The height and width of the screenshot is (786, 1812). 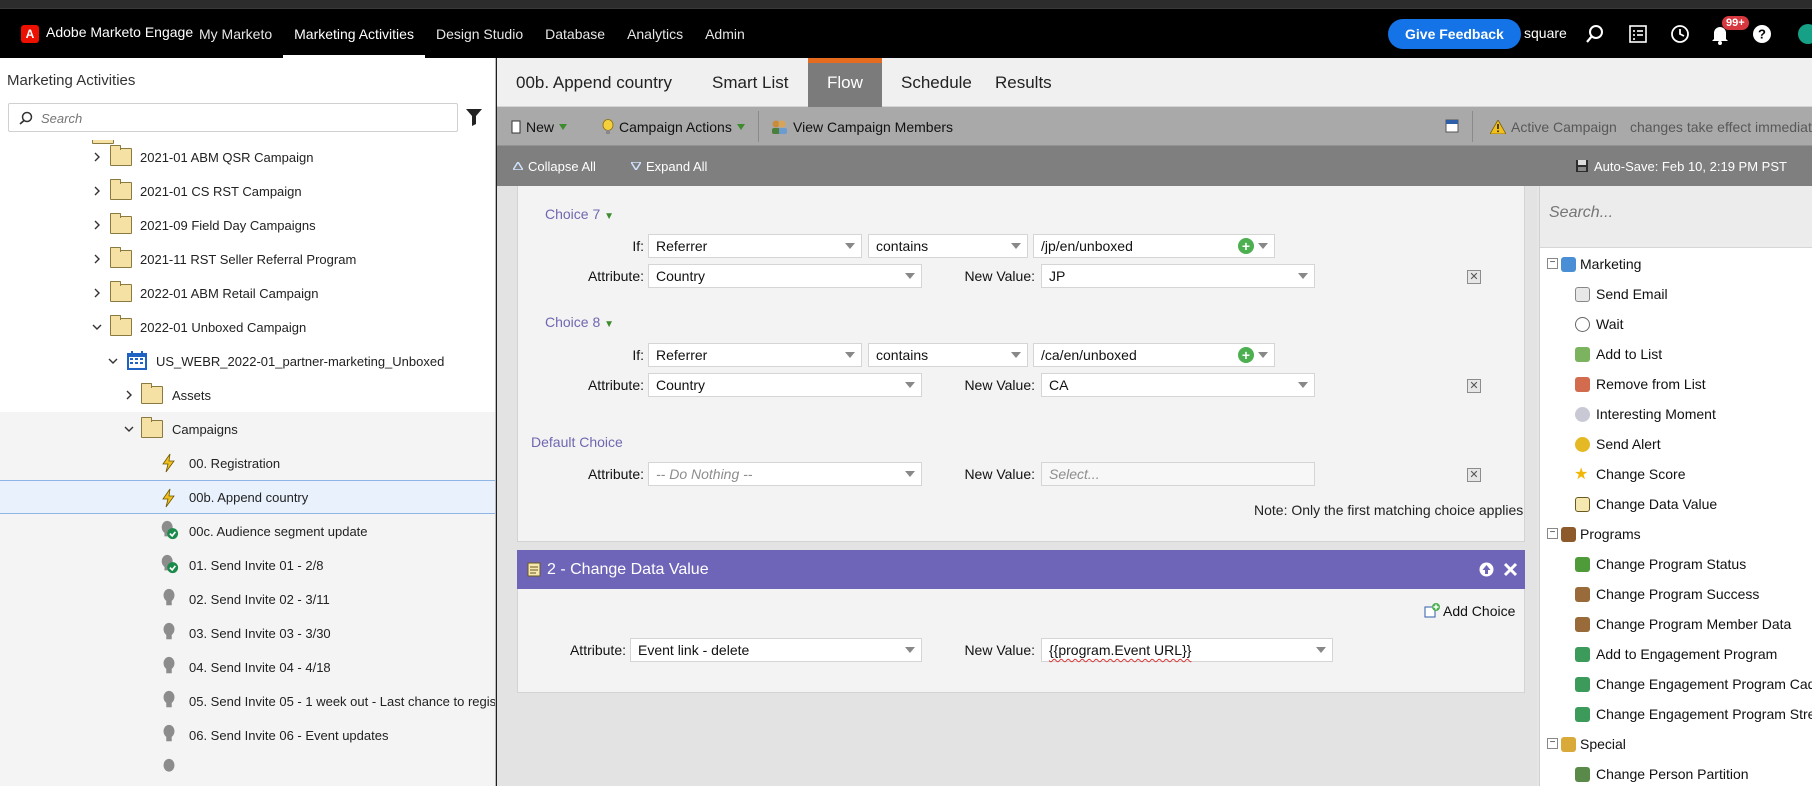 I want to click on search-icon, so click(x=1595, y=34).